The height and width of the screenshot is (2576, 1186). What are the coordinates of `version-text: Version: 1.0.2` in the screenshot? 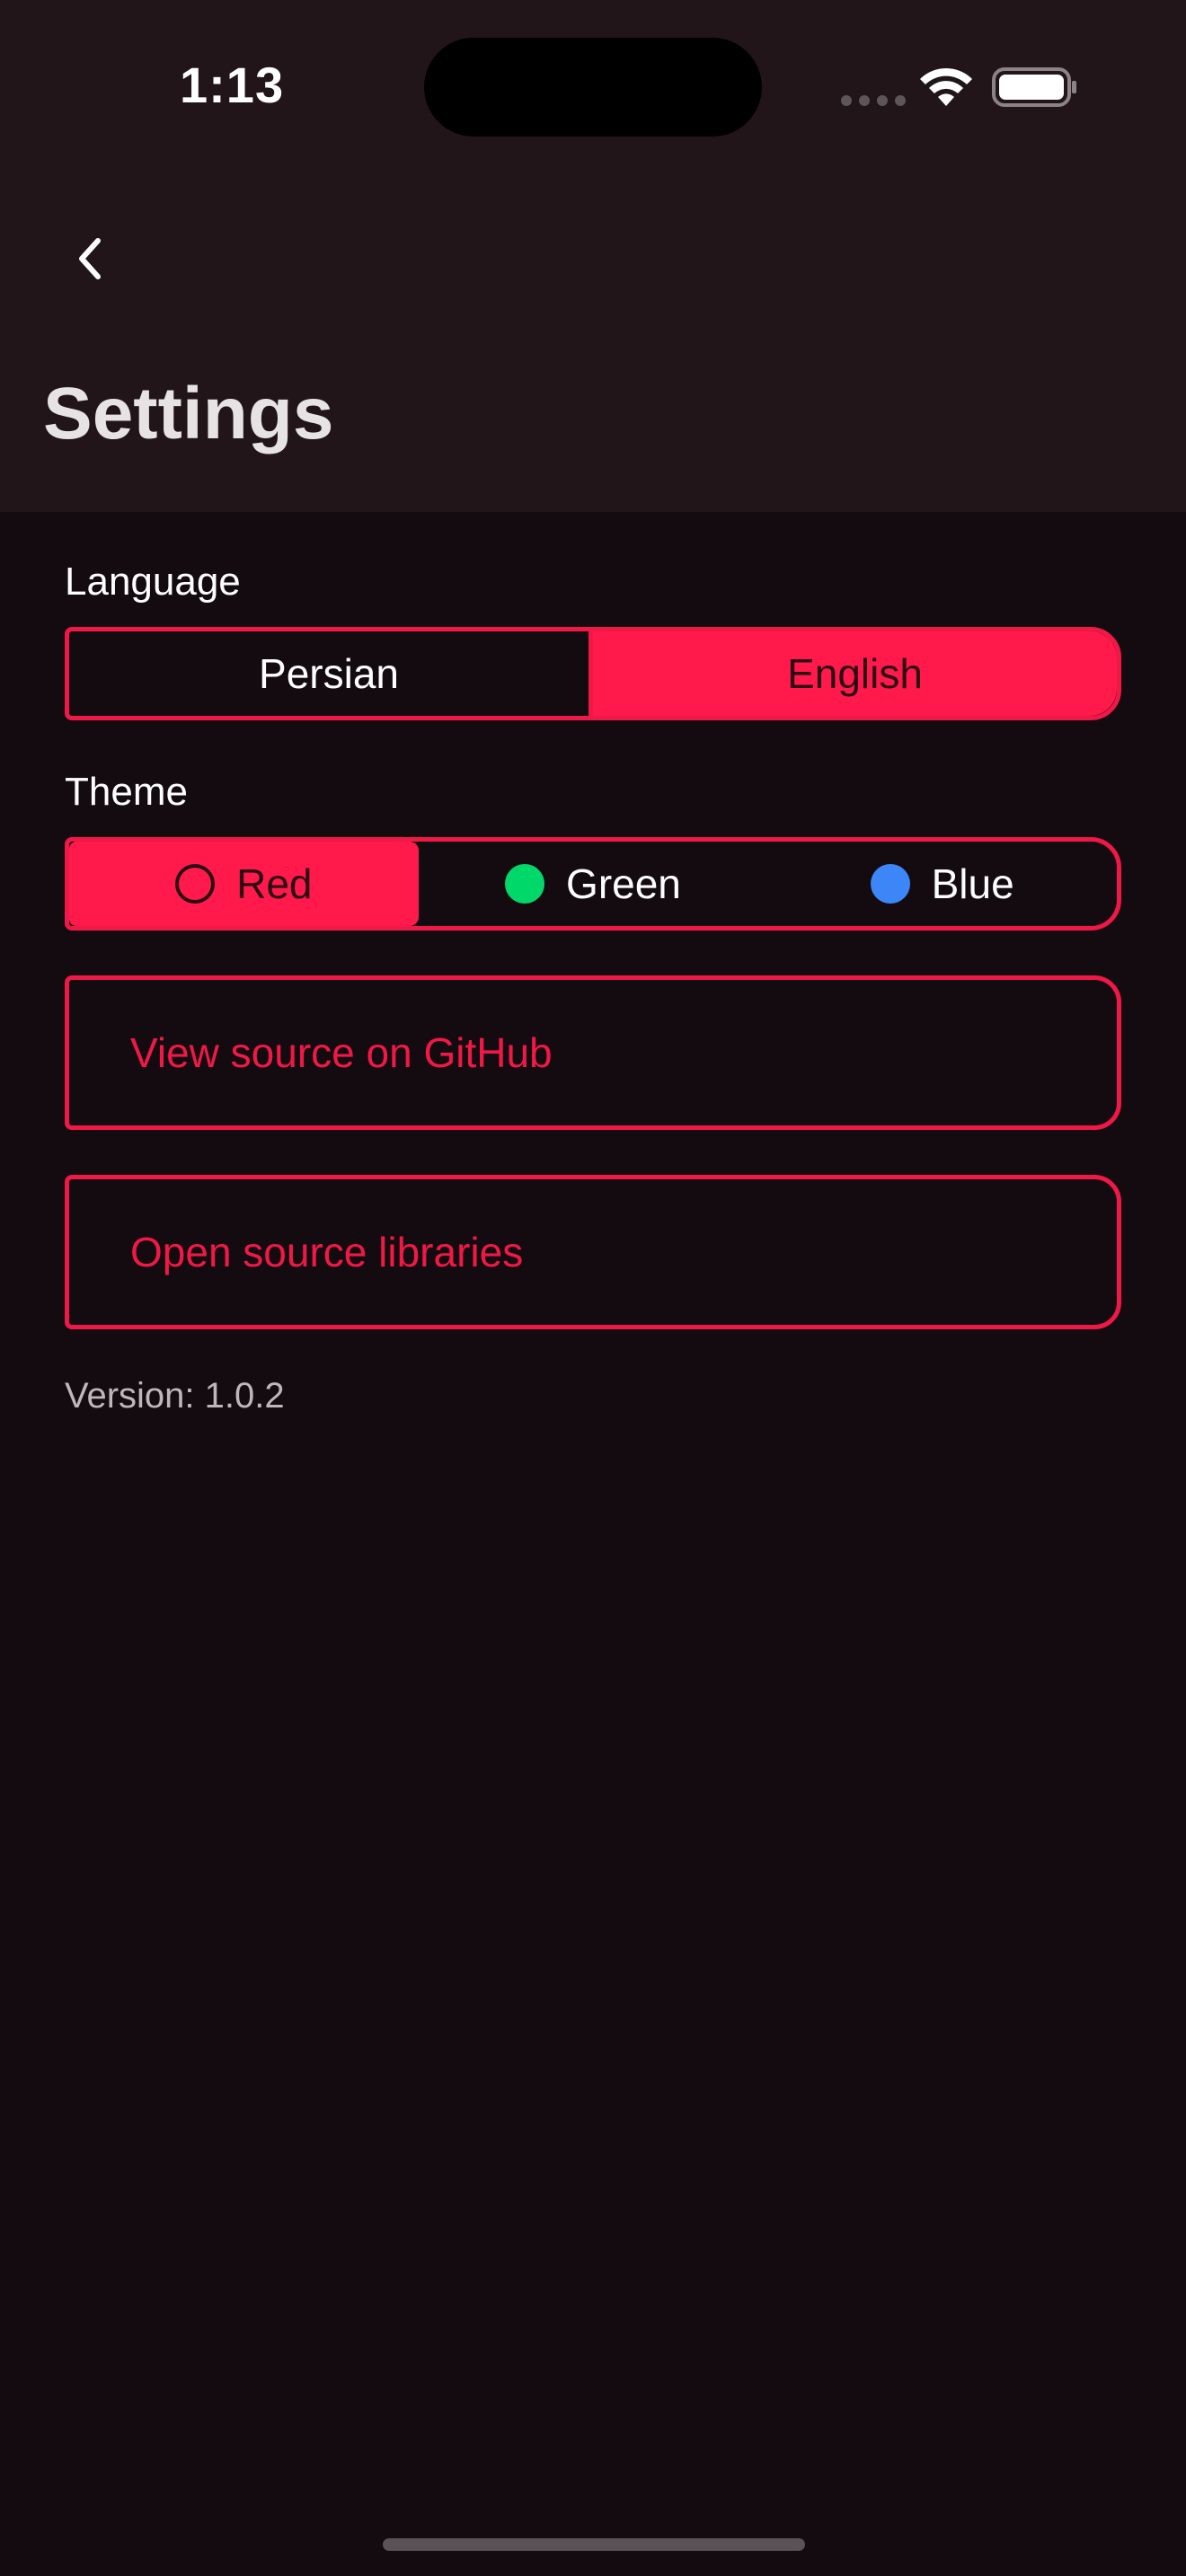 It's located at (175, 1396).